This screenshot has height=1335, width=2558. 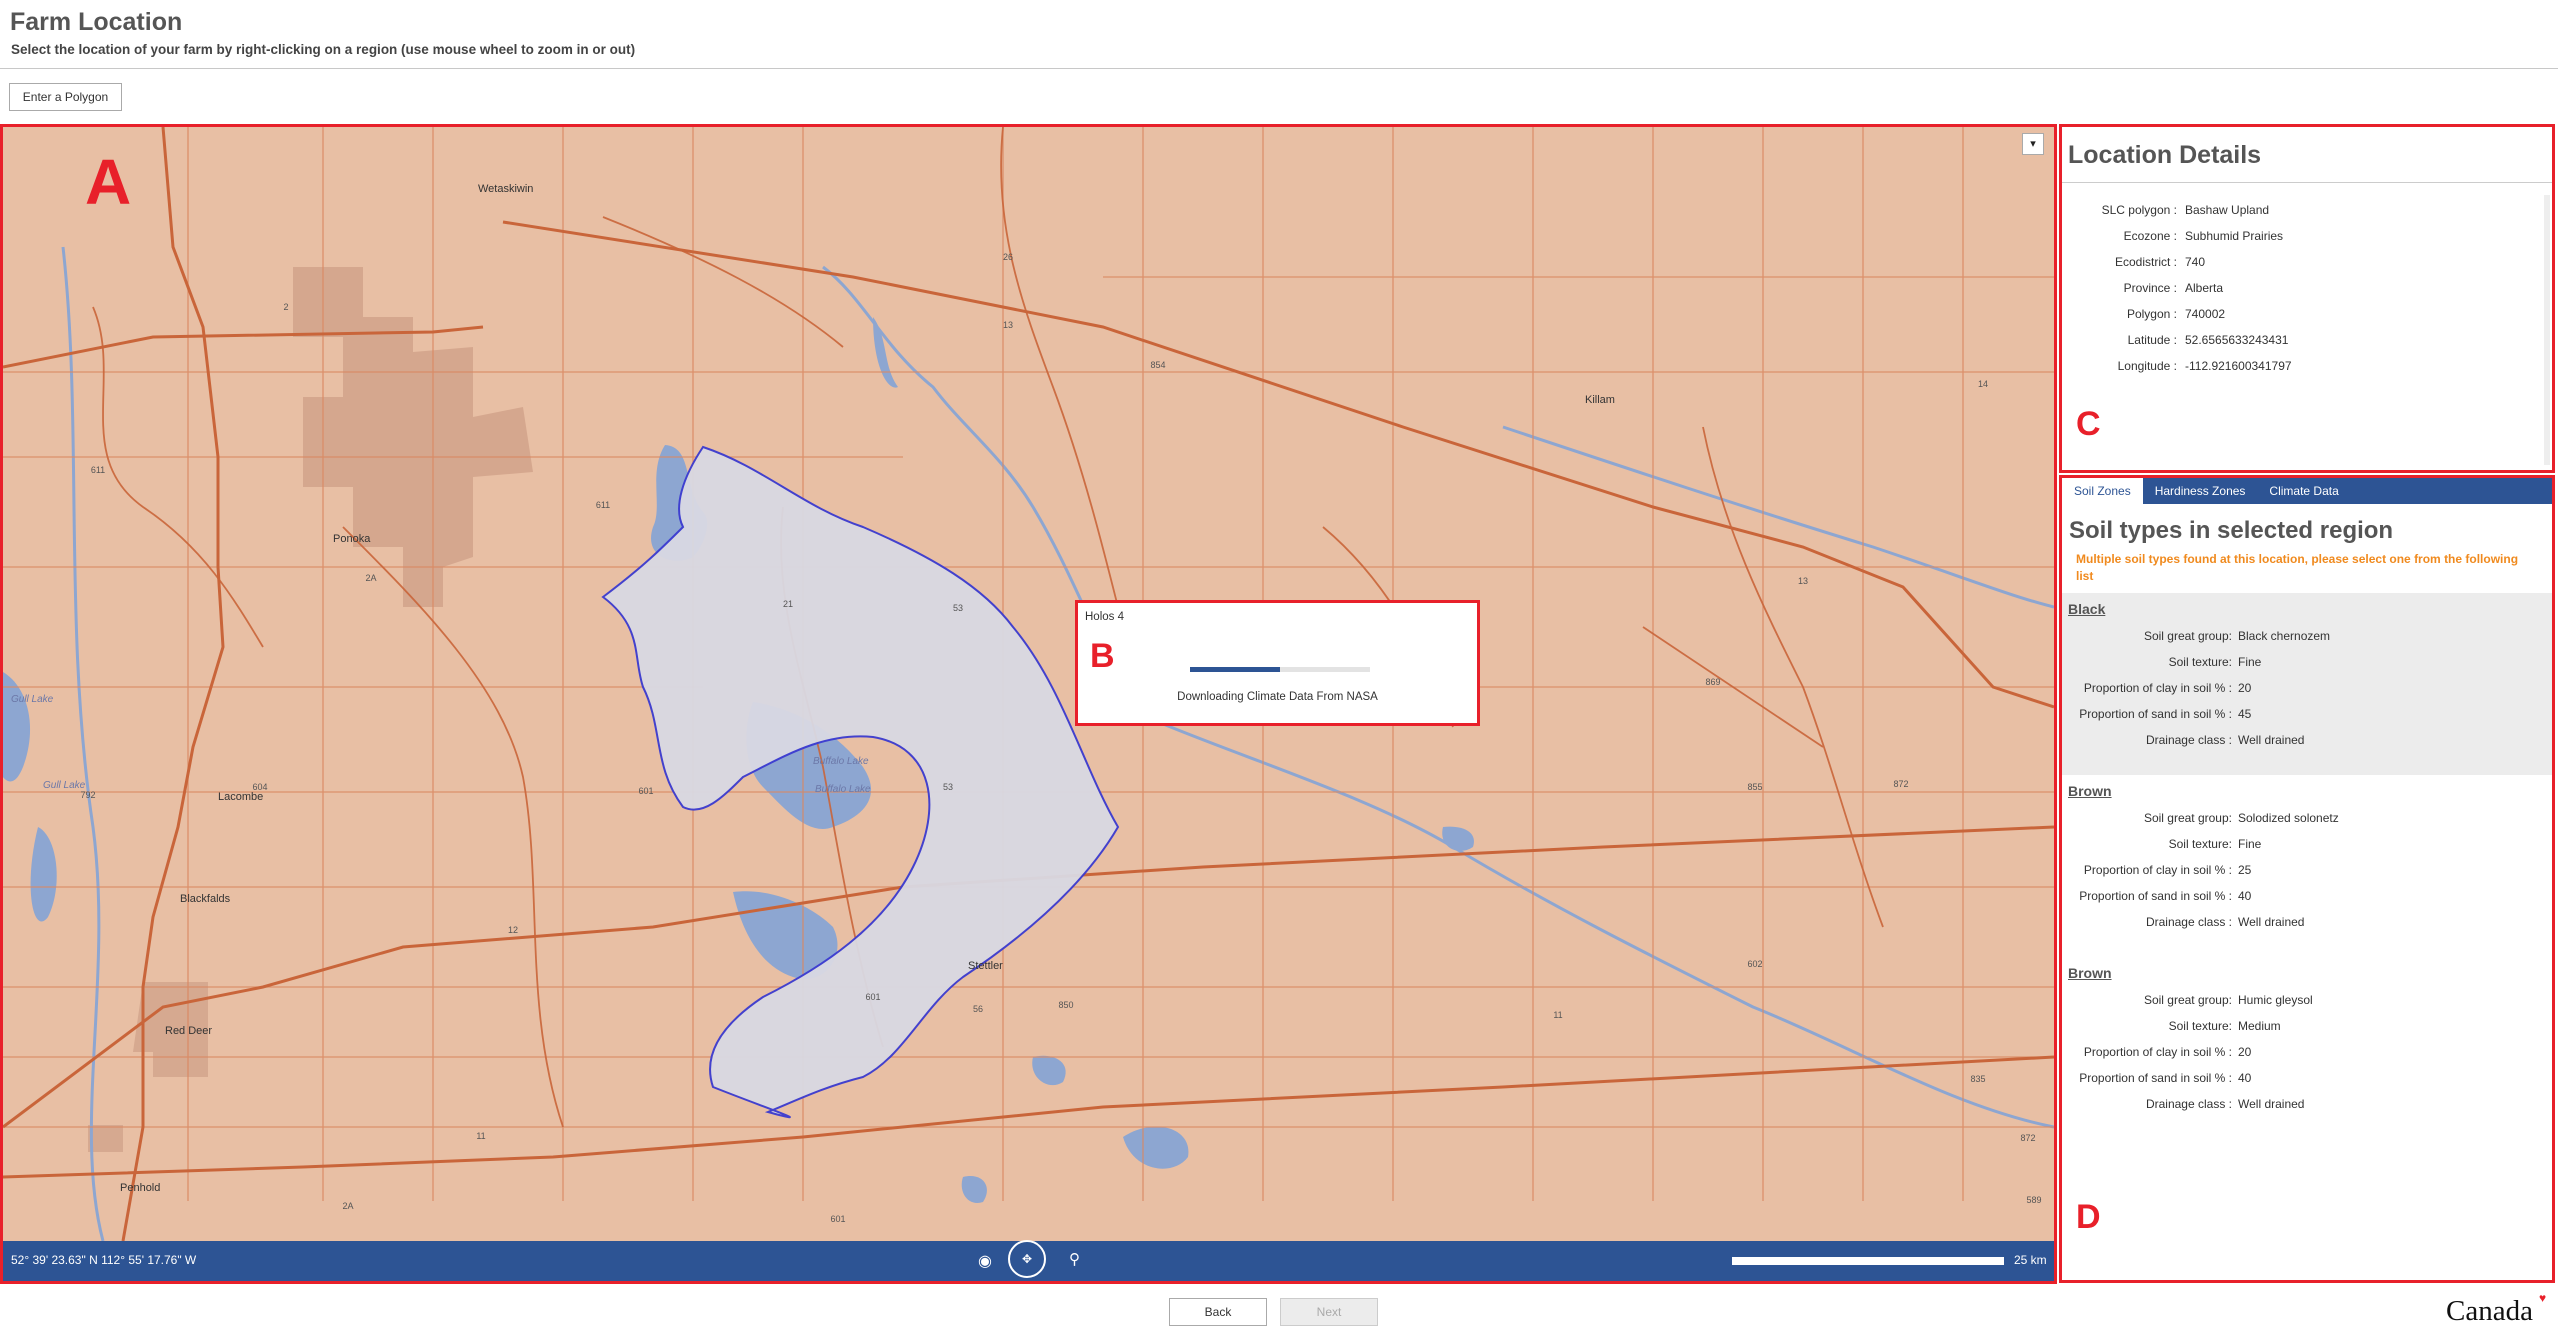 I want to click on field-label: Ecodistrict :, so click(x=2145, y=262).